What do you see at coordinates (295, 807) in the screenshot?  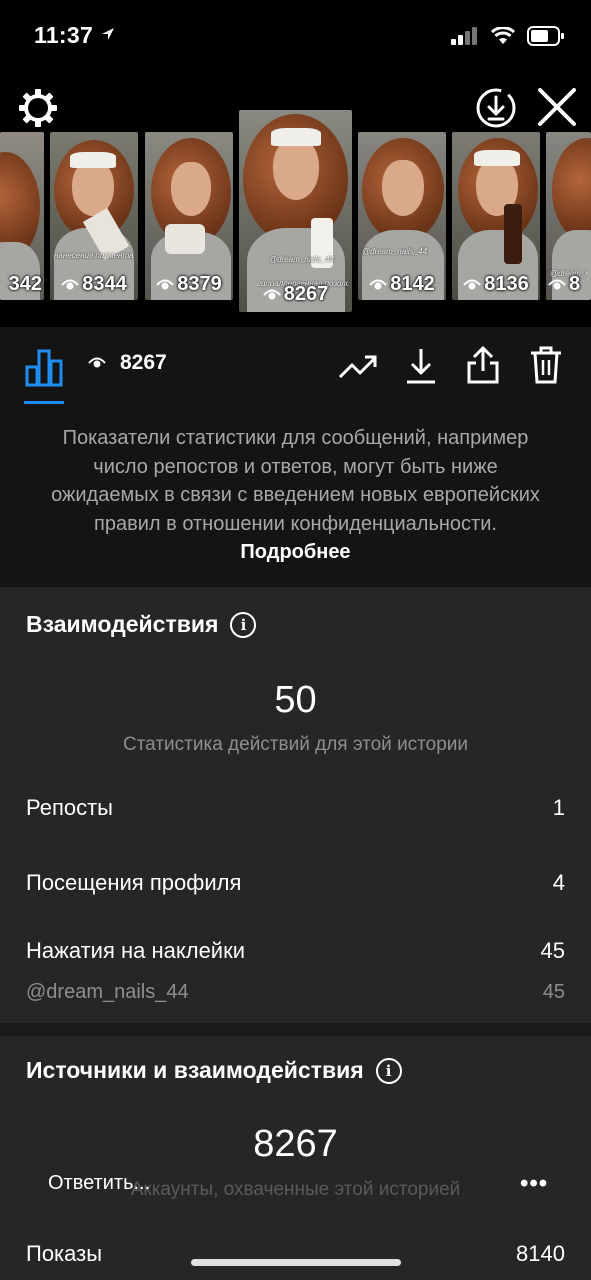 I see `stat-row-shares: Репосты 1` at bounding box center [295, 807].